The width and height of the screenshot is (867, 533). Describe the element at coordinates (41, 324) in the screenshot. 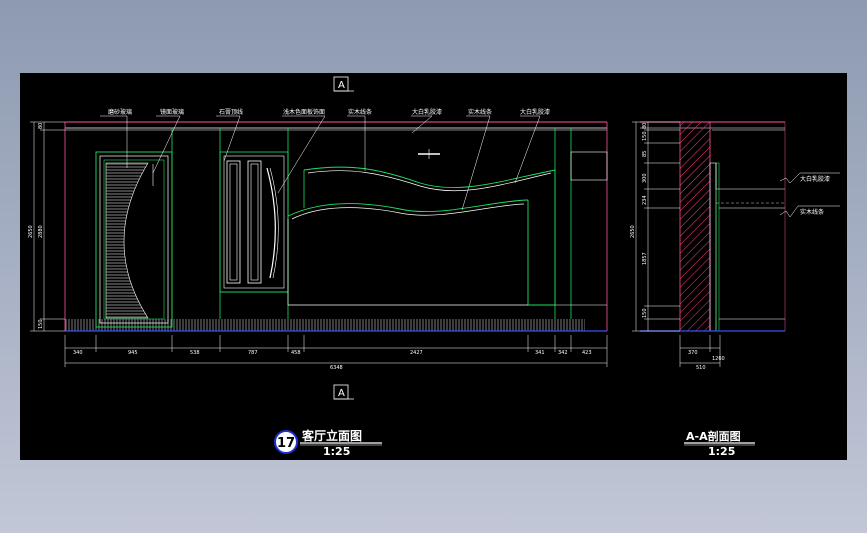

I see `dim-left-skirting: 150` at that location.